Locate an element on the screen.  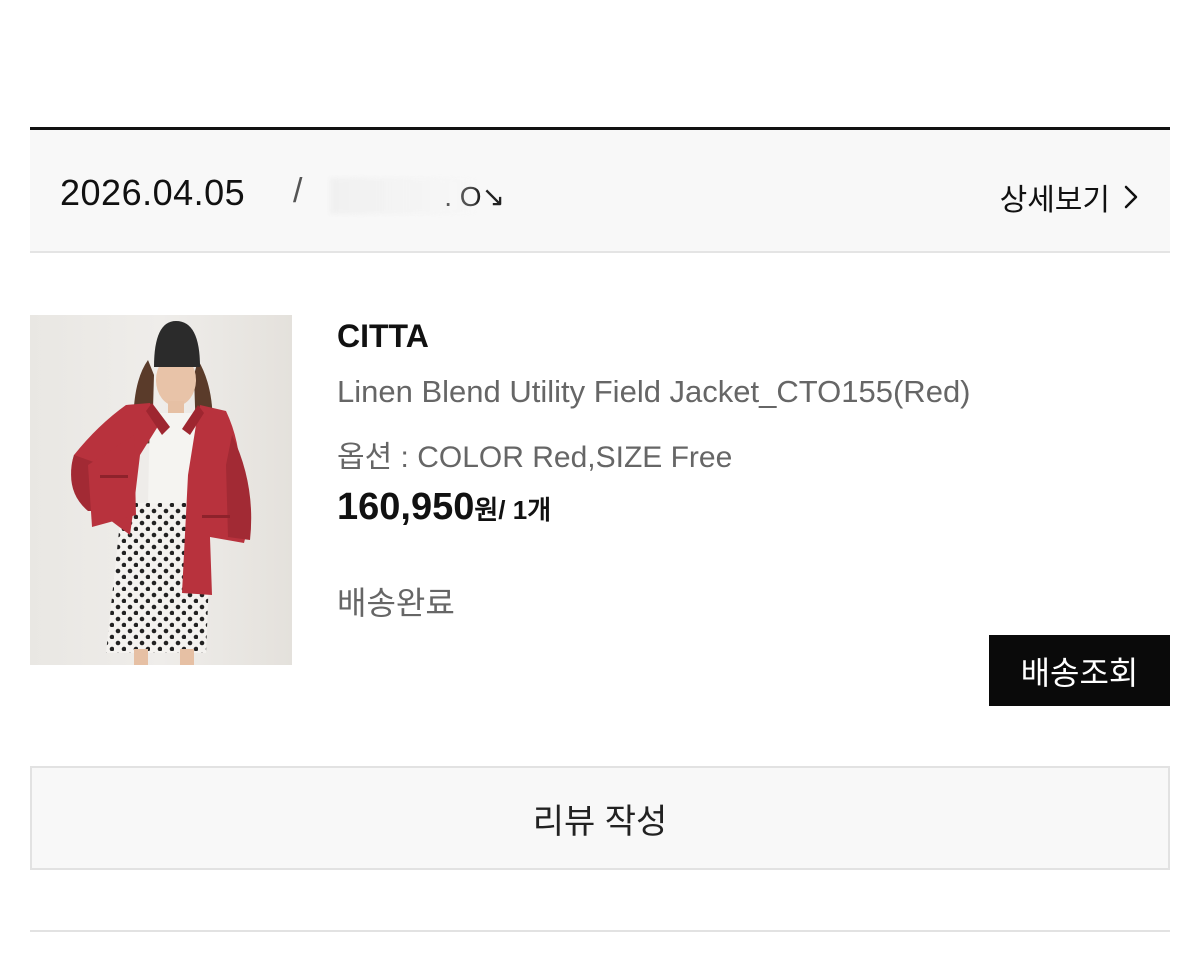
product-image is located at coordinates (161, 490).